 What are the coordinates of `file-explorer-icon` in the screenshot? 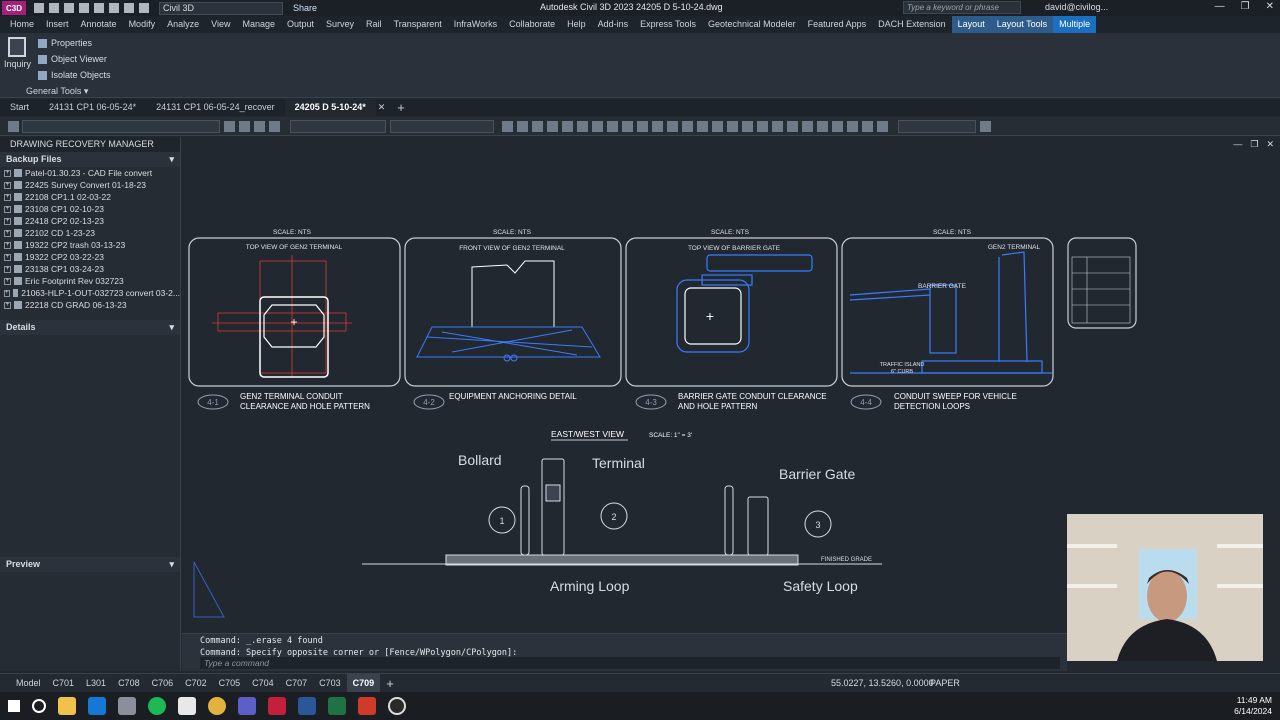 It's located at (67, 706).